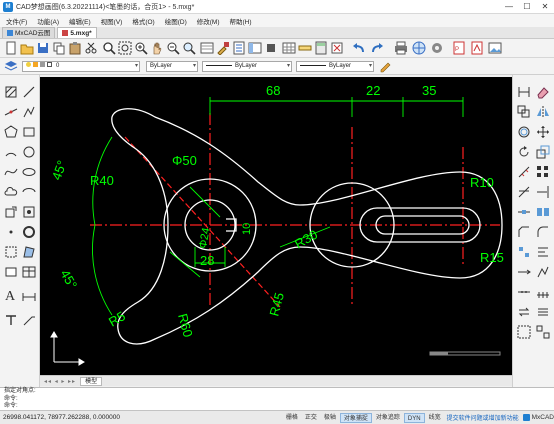 This screenshot has width=554, height=424. Describe the element at coordinates (524, 332) in the screenshot. I see `group-icon` at that location.